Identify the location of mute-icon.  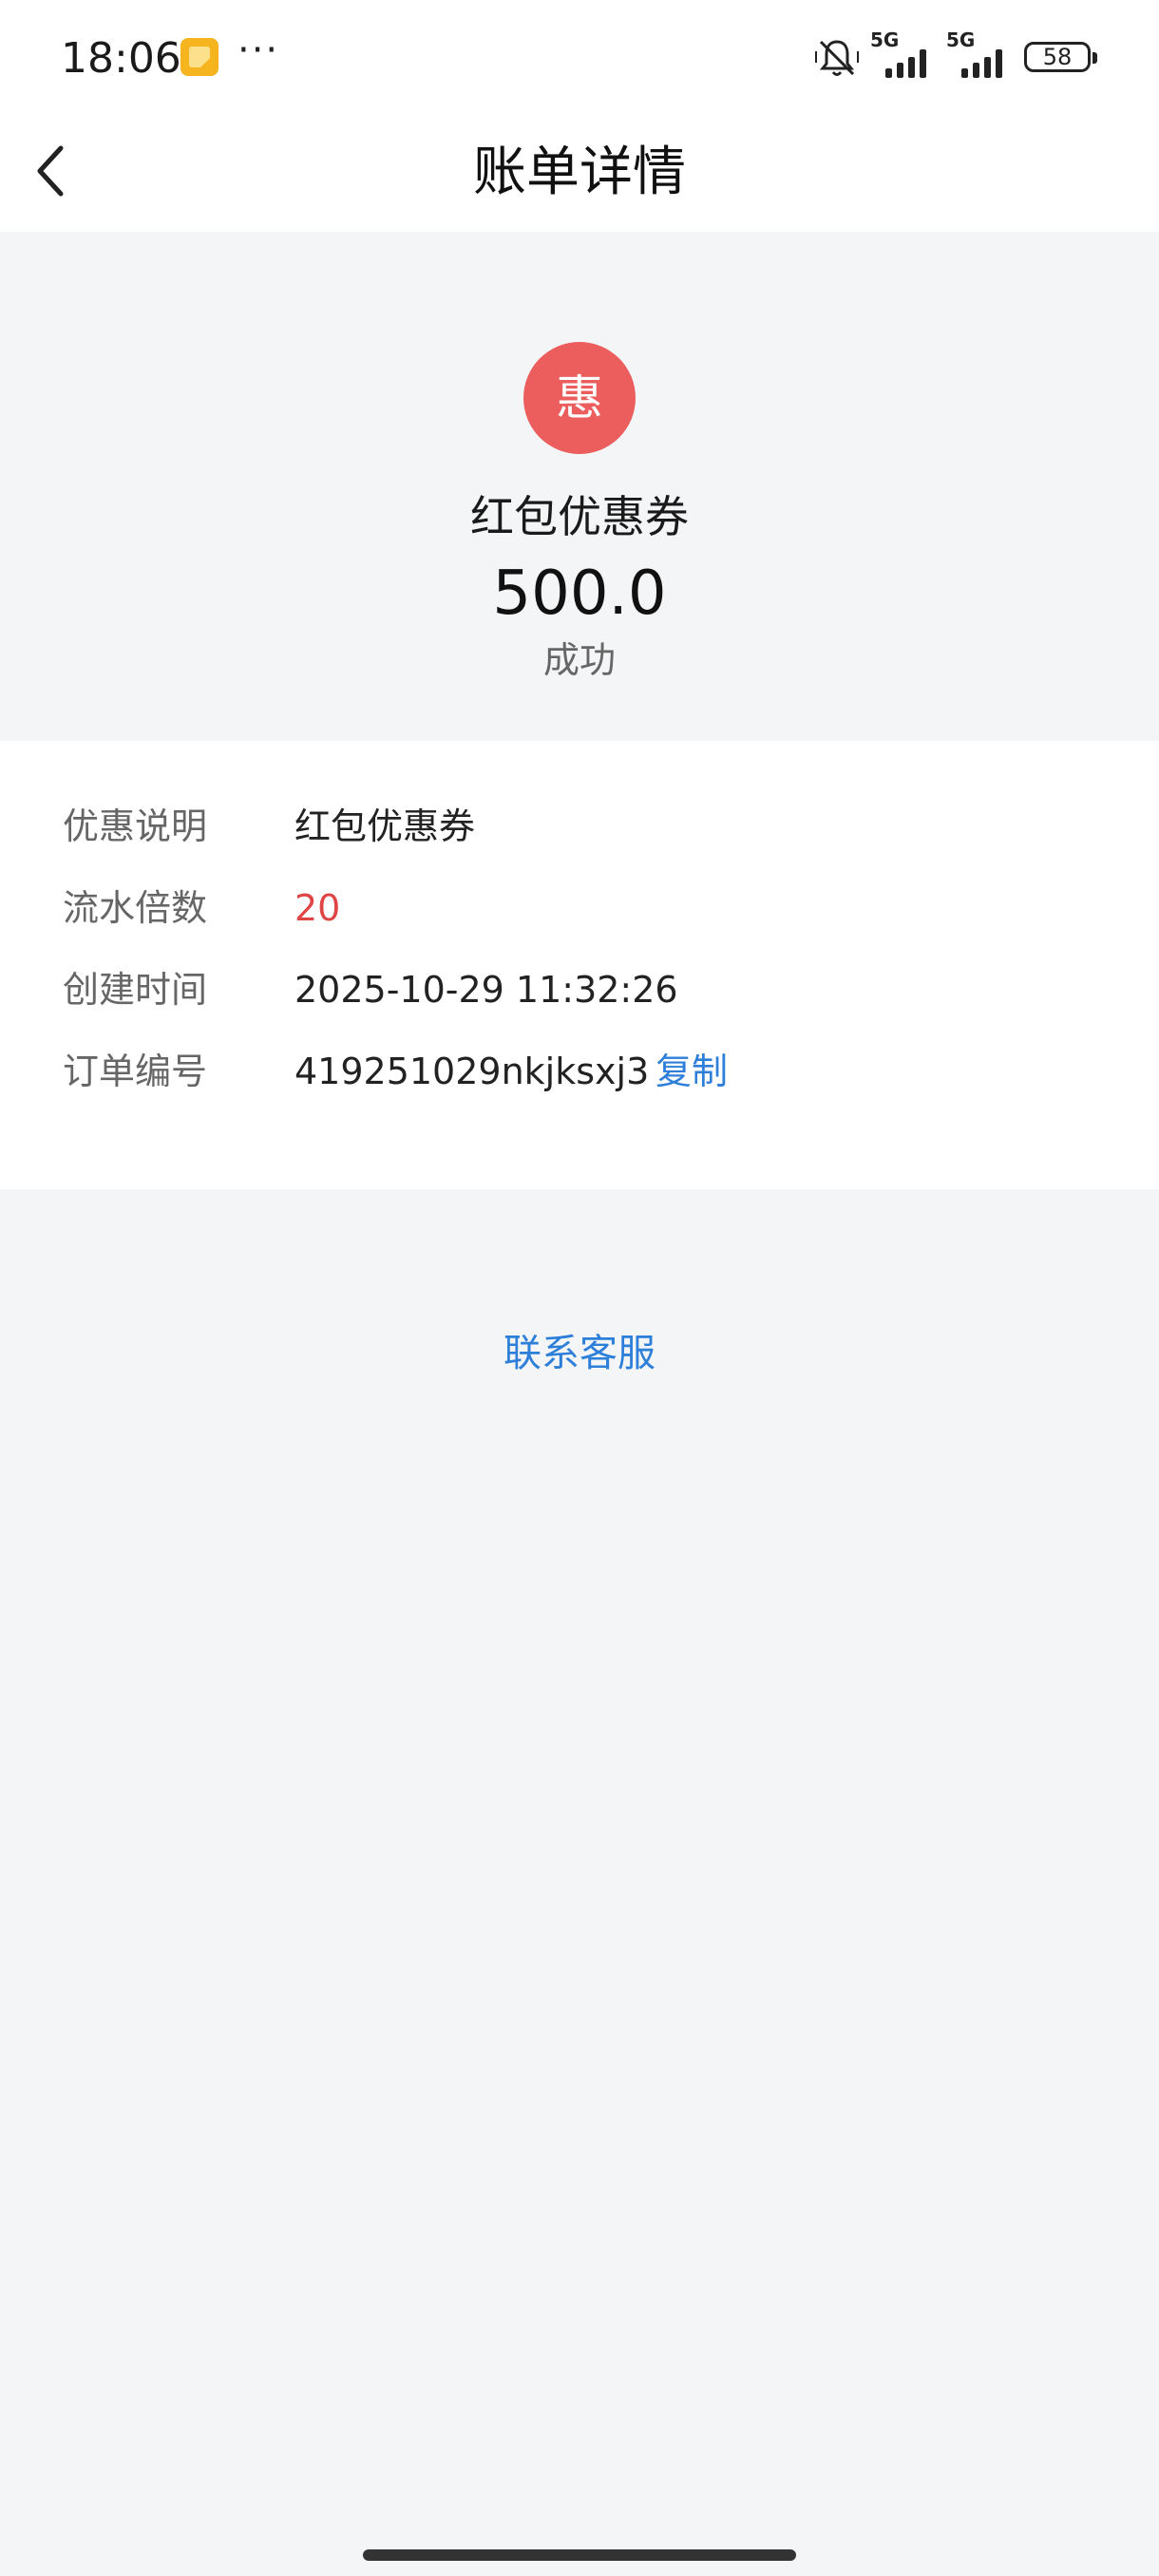
(837, 58).